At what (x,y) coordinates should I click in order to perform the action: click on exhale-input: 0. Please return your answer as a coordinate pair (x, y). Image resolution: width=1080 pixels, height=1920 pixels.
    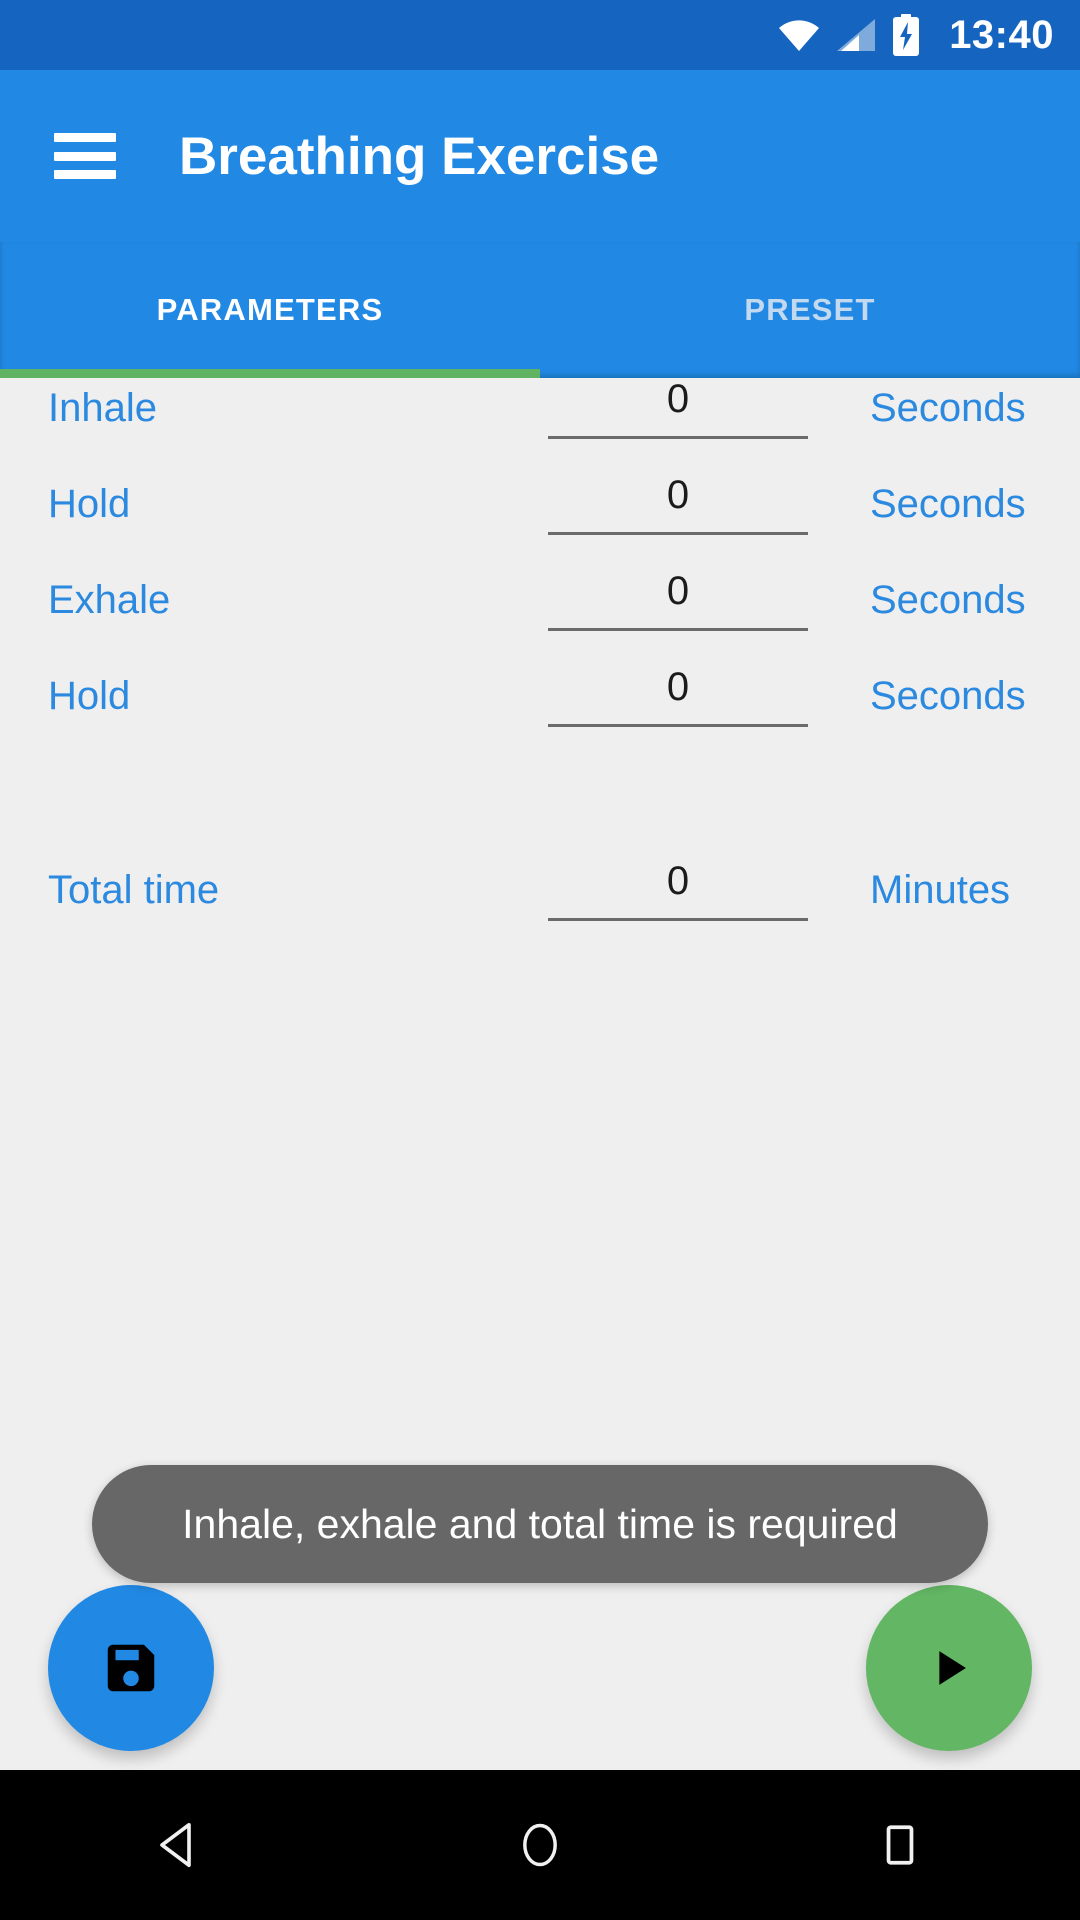
    Looking at the image, I should click on (678, 600).